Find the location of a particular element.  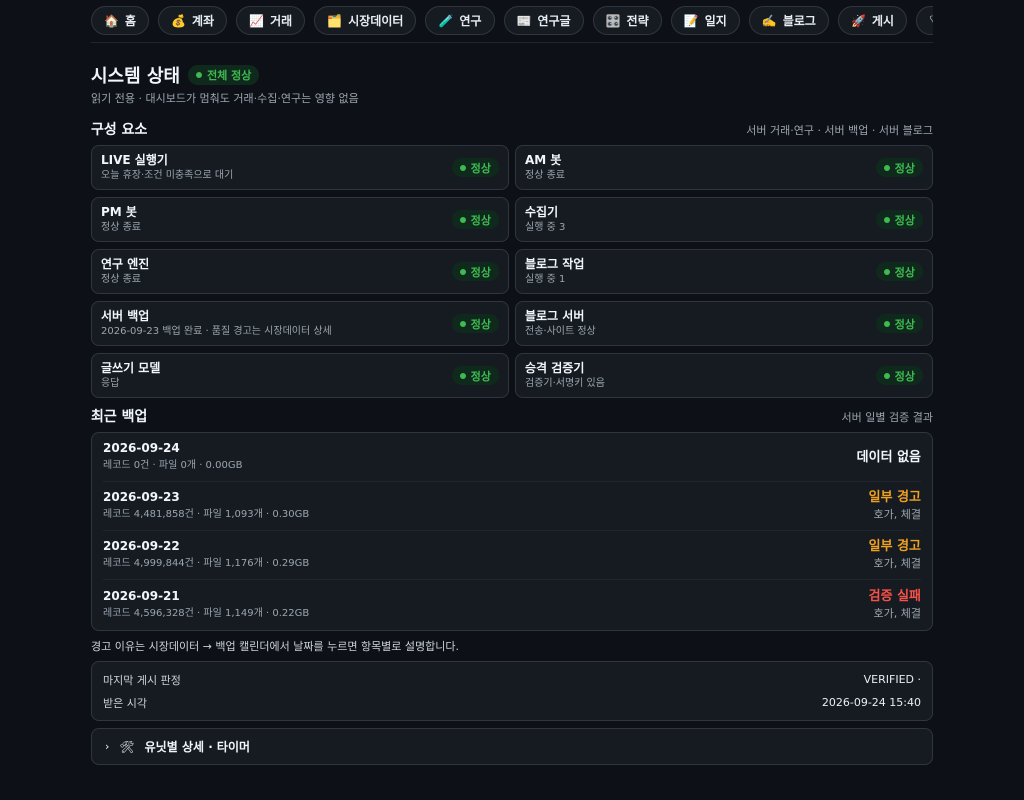

nav-item-5: 📰 연구글 is located at coordinates (543, 20).